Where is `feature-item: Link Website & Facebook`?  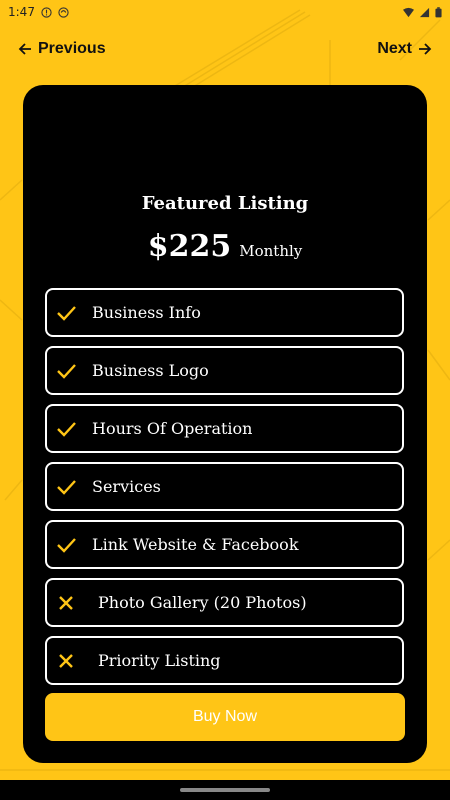
feature-item: Link Website & Facebook is located at coordinates (224, 544).